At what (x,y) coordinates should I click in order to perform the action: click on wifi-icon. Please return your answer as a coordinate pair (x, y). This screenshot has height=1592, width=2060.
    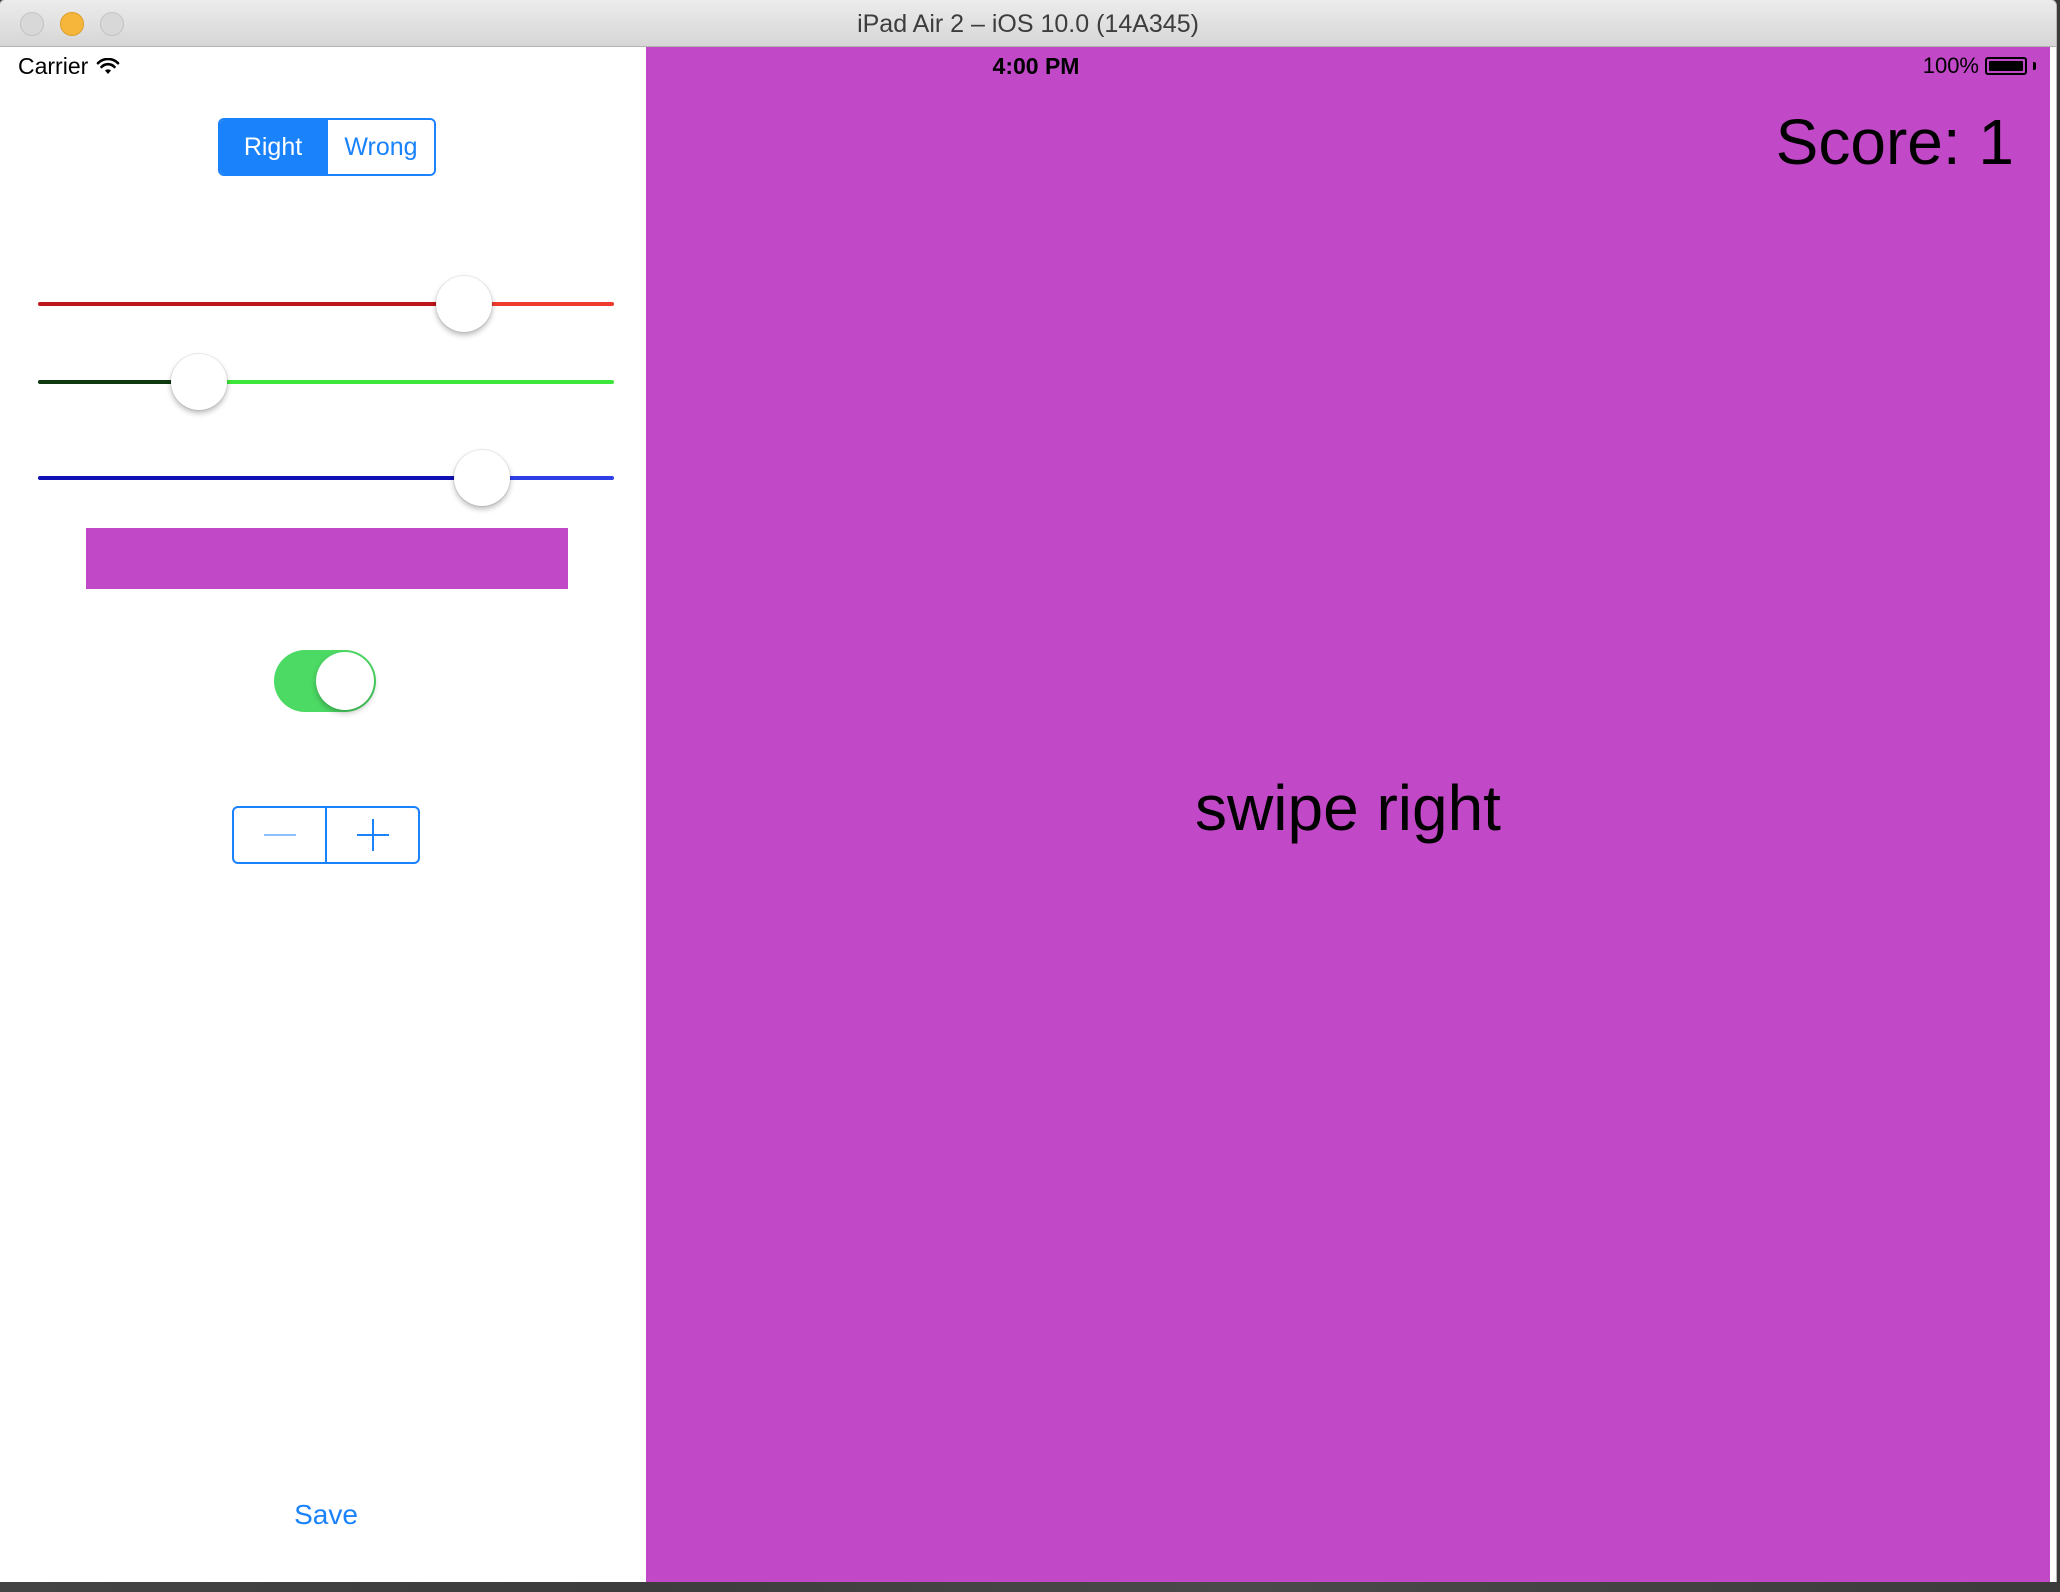
    Looking at the image, I should click on (108, 65).